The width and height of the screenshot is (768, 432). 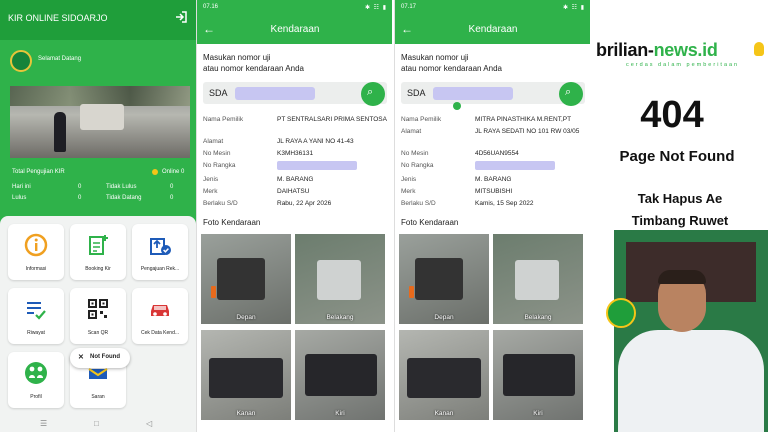 I want to click on menu-label: Booking Kir, so click(x=98, y=269).